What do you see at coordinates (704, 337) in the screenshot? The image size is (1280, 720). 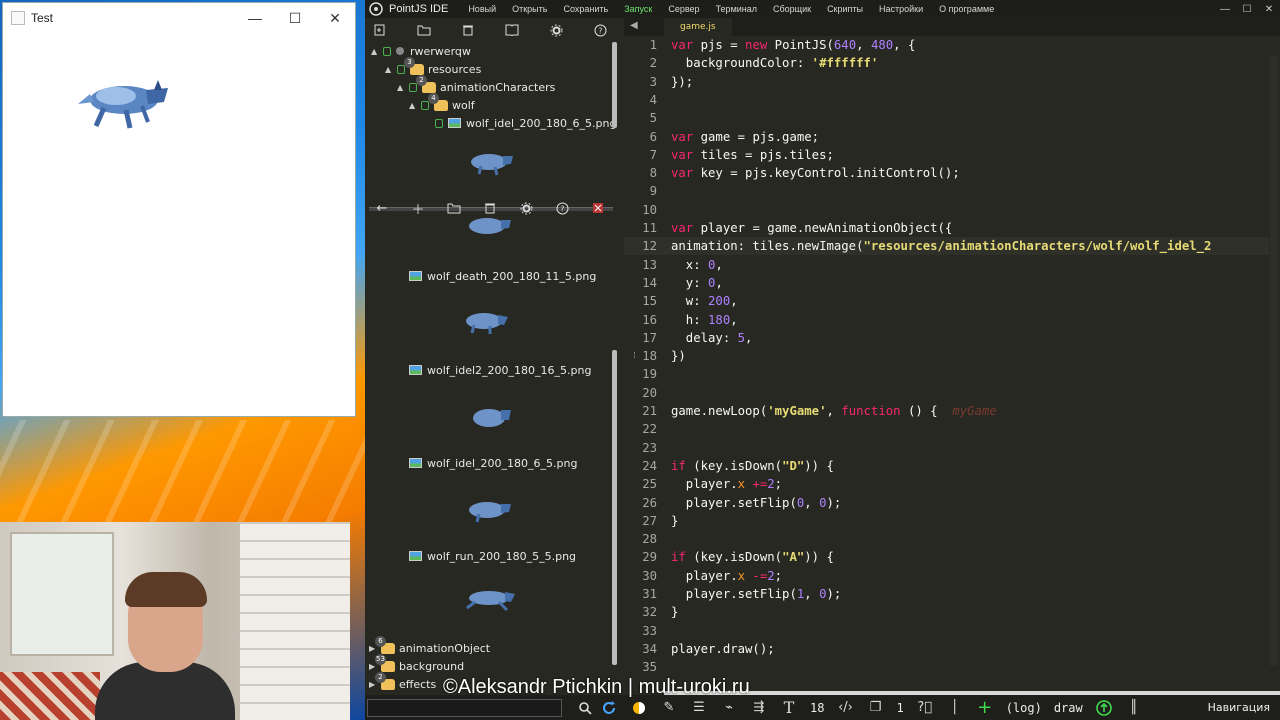 I see `code-token: delay:` at bounding box center [704, 337].